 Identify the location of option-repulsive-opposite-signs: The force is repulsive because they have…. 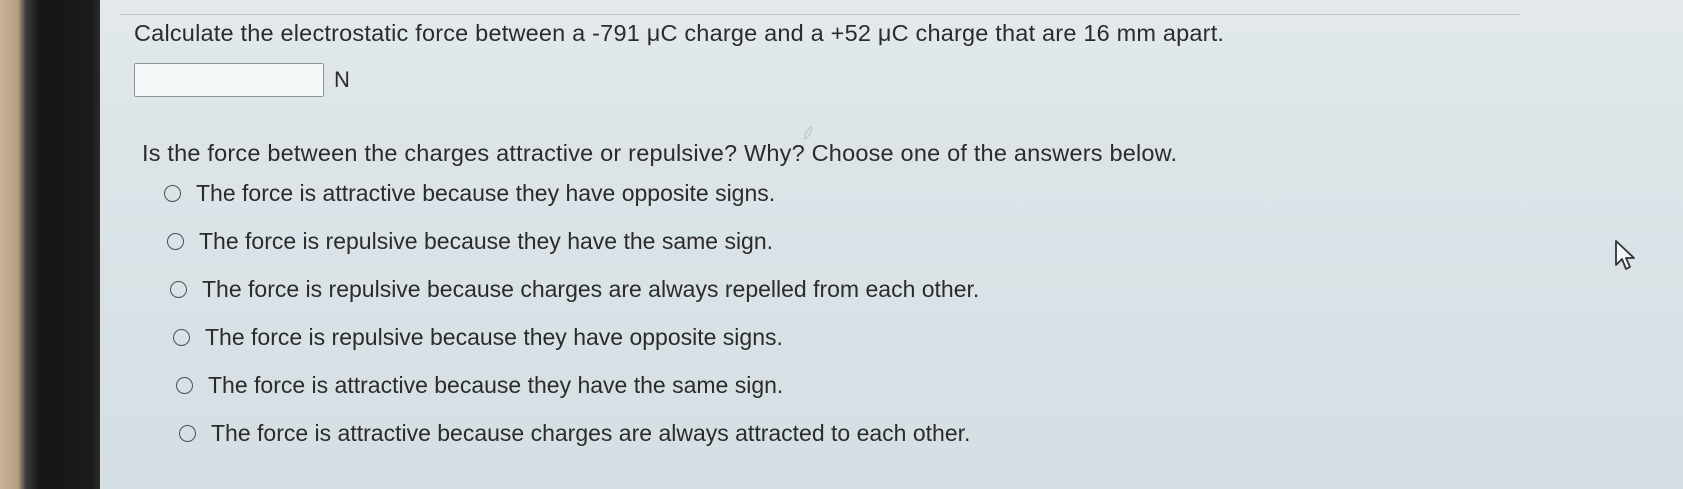
(478, 337).